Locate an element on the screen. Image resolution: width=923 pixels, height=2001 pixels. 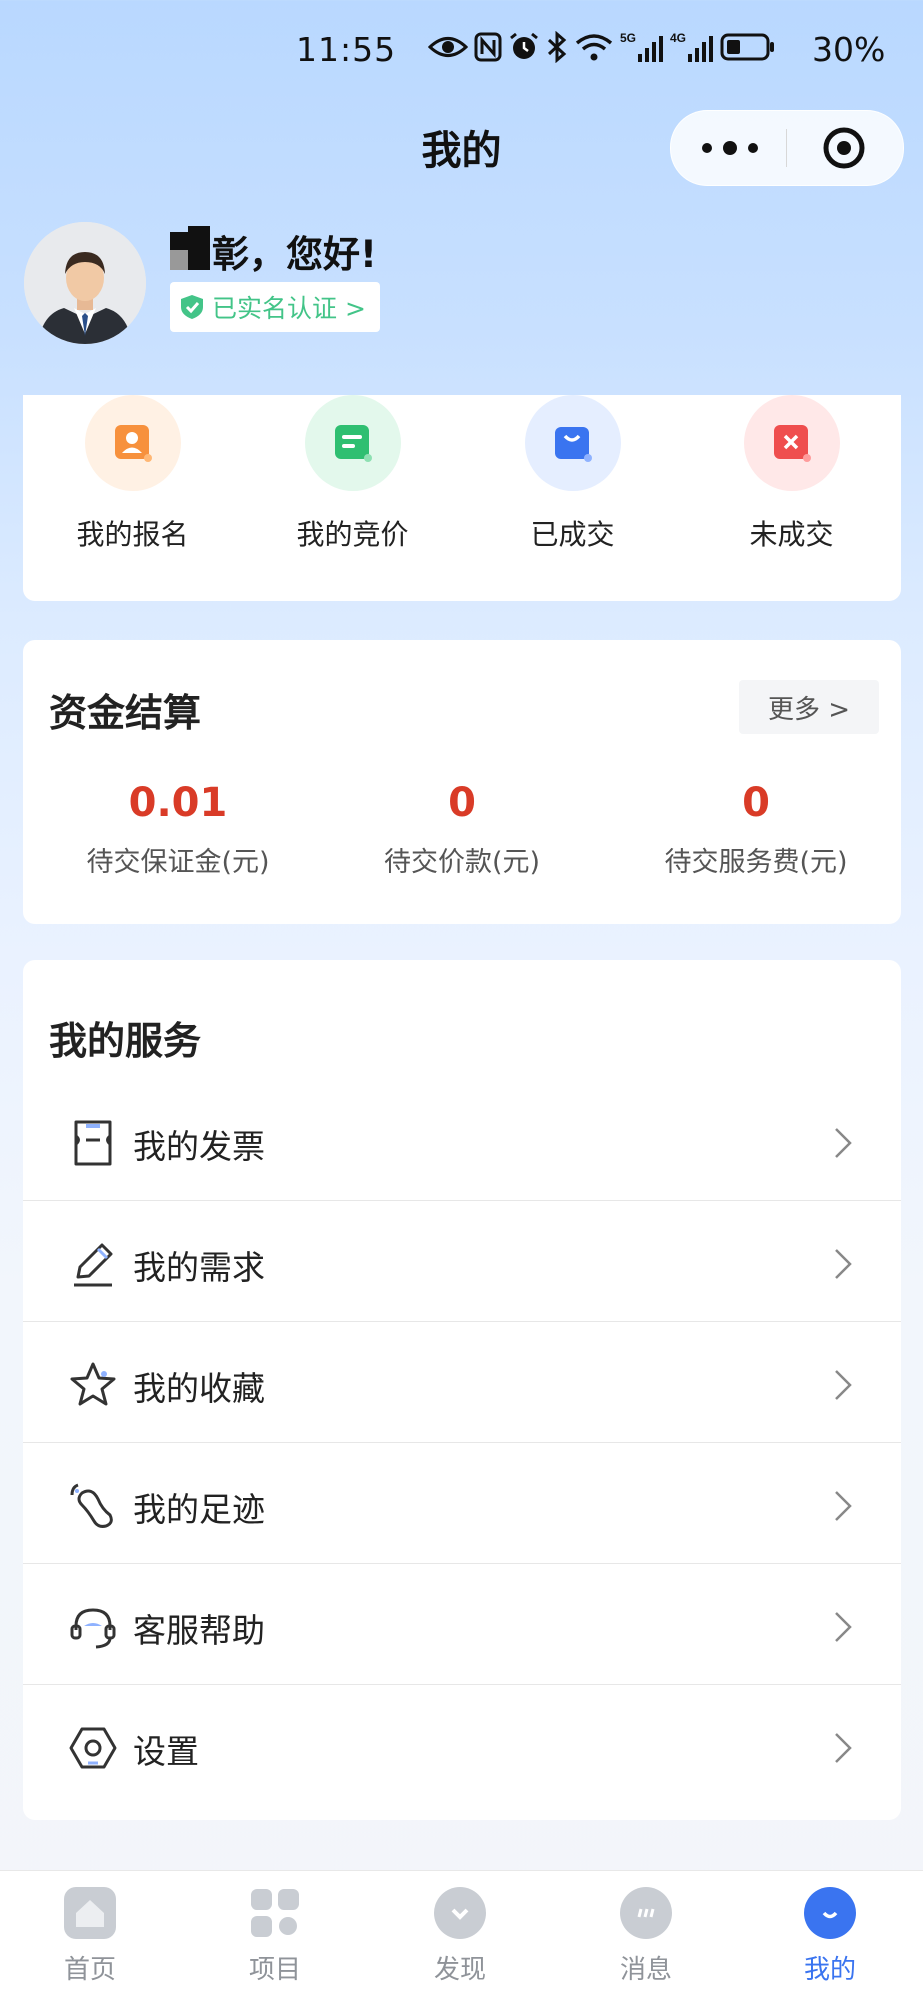
avatar-image is located at coordinates (85, 283).